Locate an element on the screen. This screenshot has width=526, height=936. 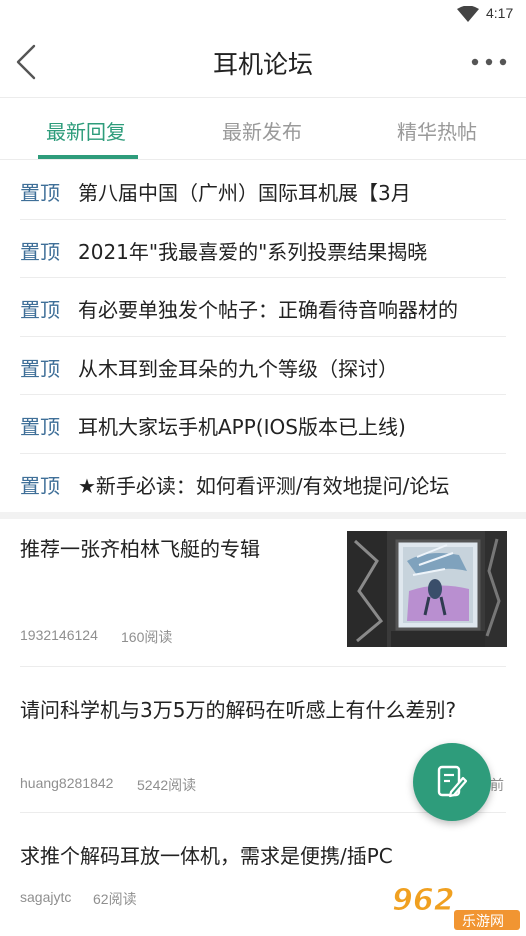
post-reads: 160阅读 is located at coordinates (147, 637).